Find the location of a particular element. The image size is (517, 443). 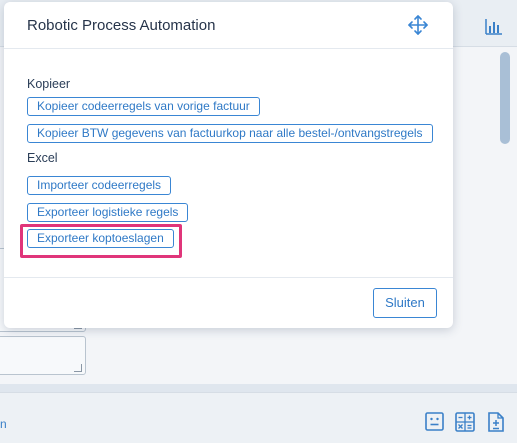

calculator-icon is located at coordinates (465, 422).